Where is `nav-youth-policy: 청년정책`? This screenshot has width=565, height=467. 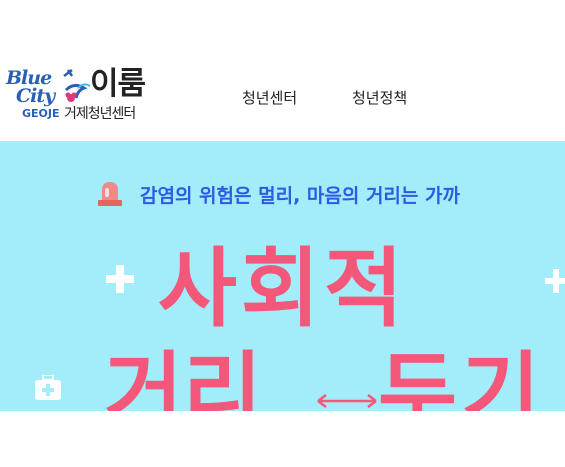 nav-youth-policy: 청년정책 is located at coordinates (379, 98).